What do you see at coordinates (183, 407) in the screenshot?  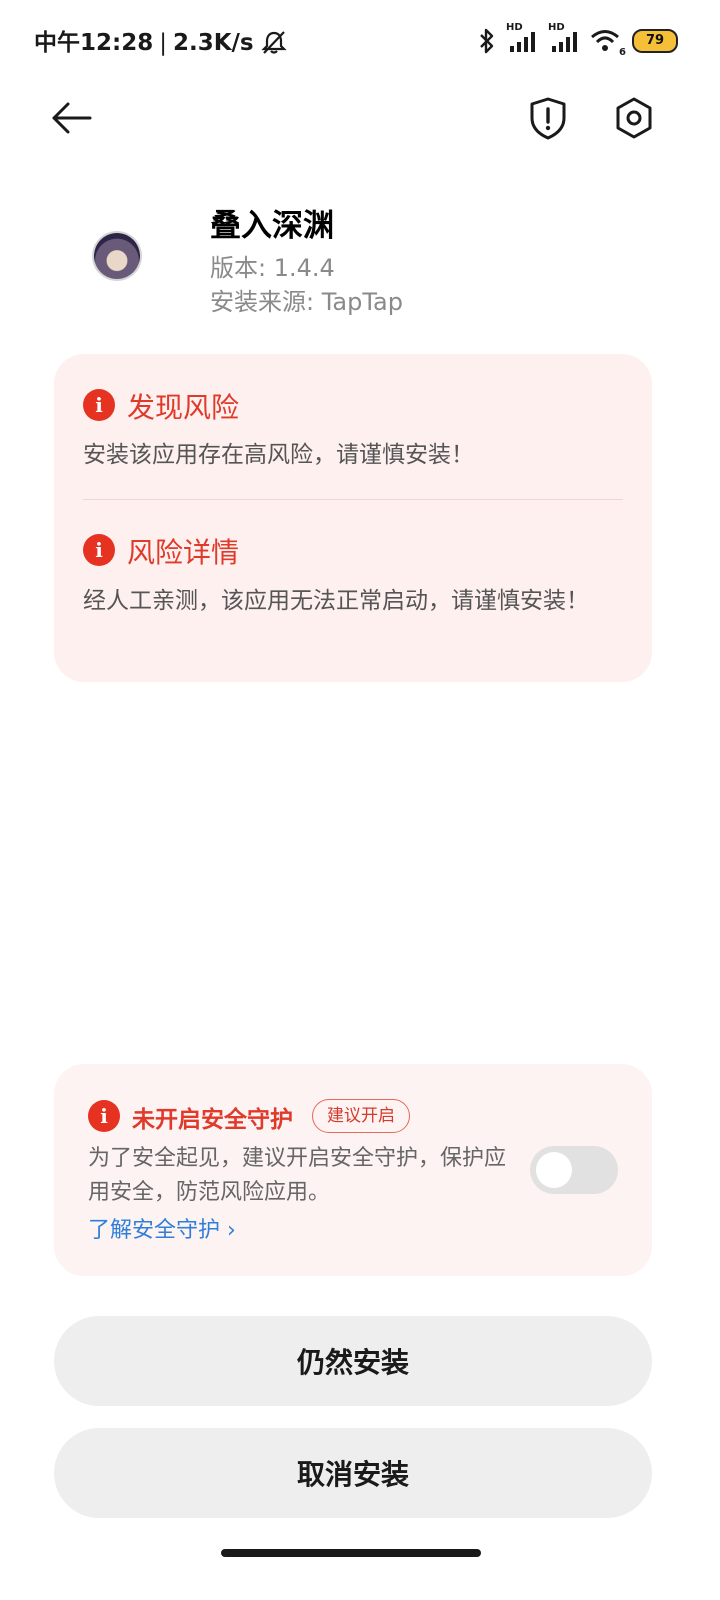 I see `risk-found-title: 发现风险` at bounding box center [183, 407].